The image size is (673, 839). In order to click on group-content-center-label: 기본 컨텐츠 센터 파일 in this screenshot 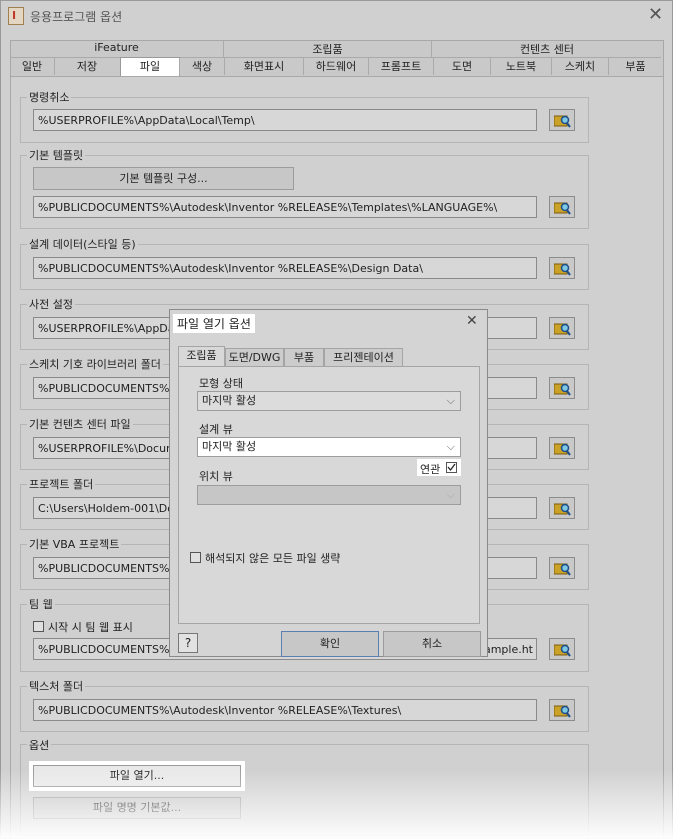, I will do `click(80, 424)`.